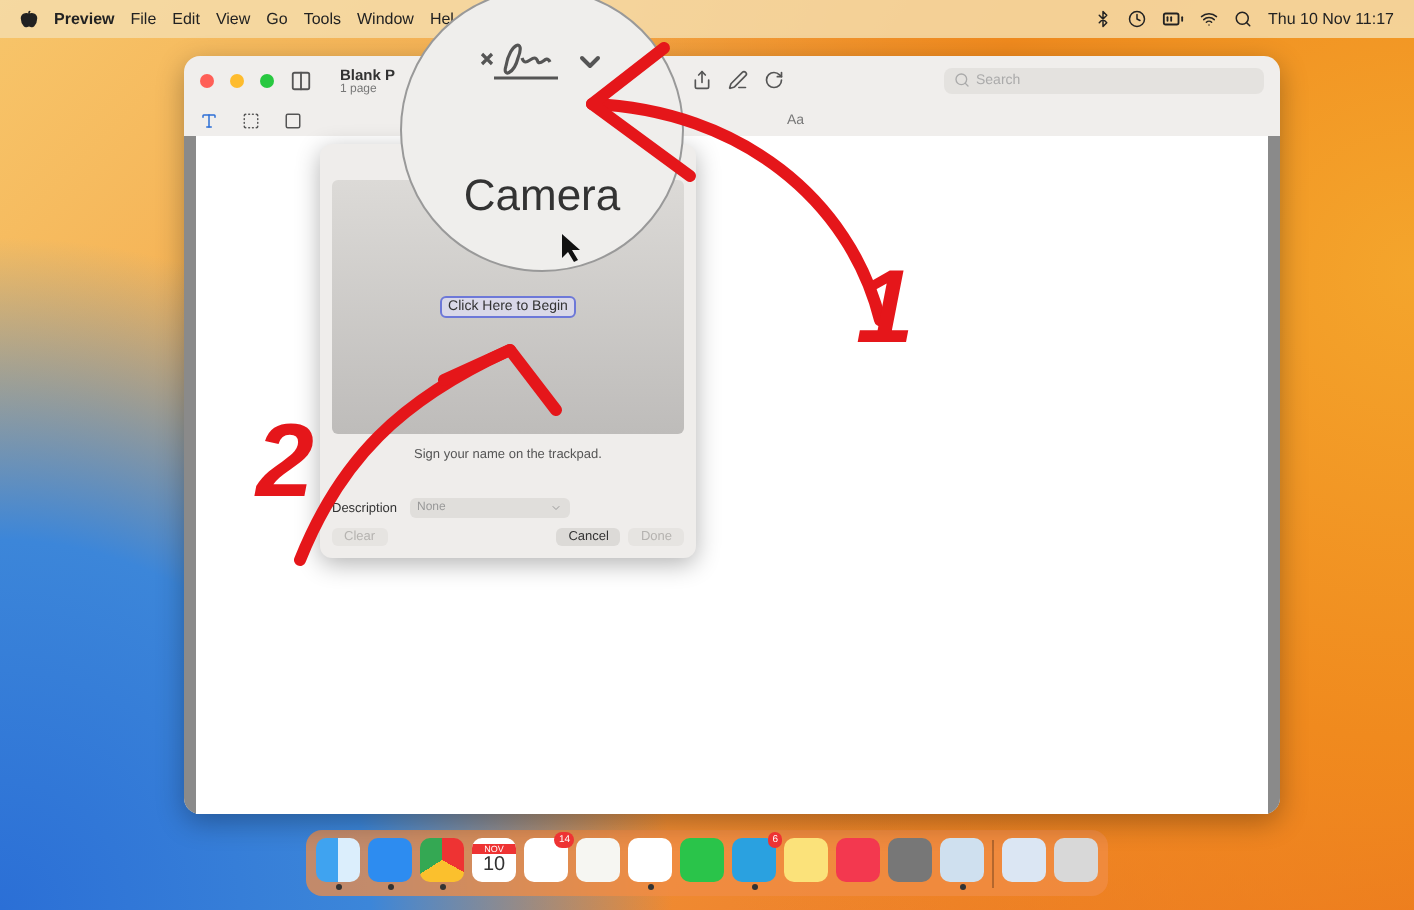 The height and width of the screenshot is (910, 1414). Describe the element at coordinates (494, 864) in the screenshot. I see `calendar-day: 10` at that location.